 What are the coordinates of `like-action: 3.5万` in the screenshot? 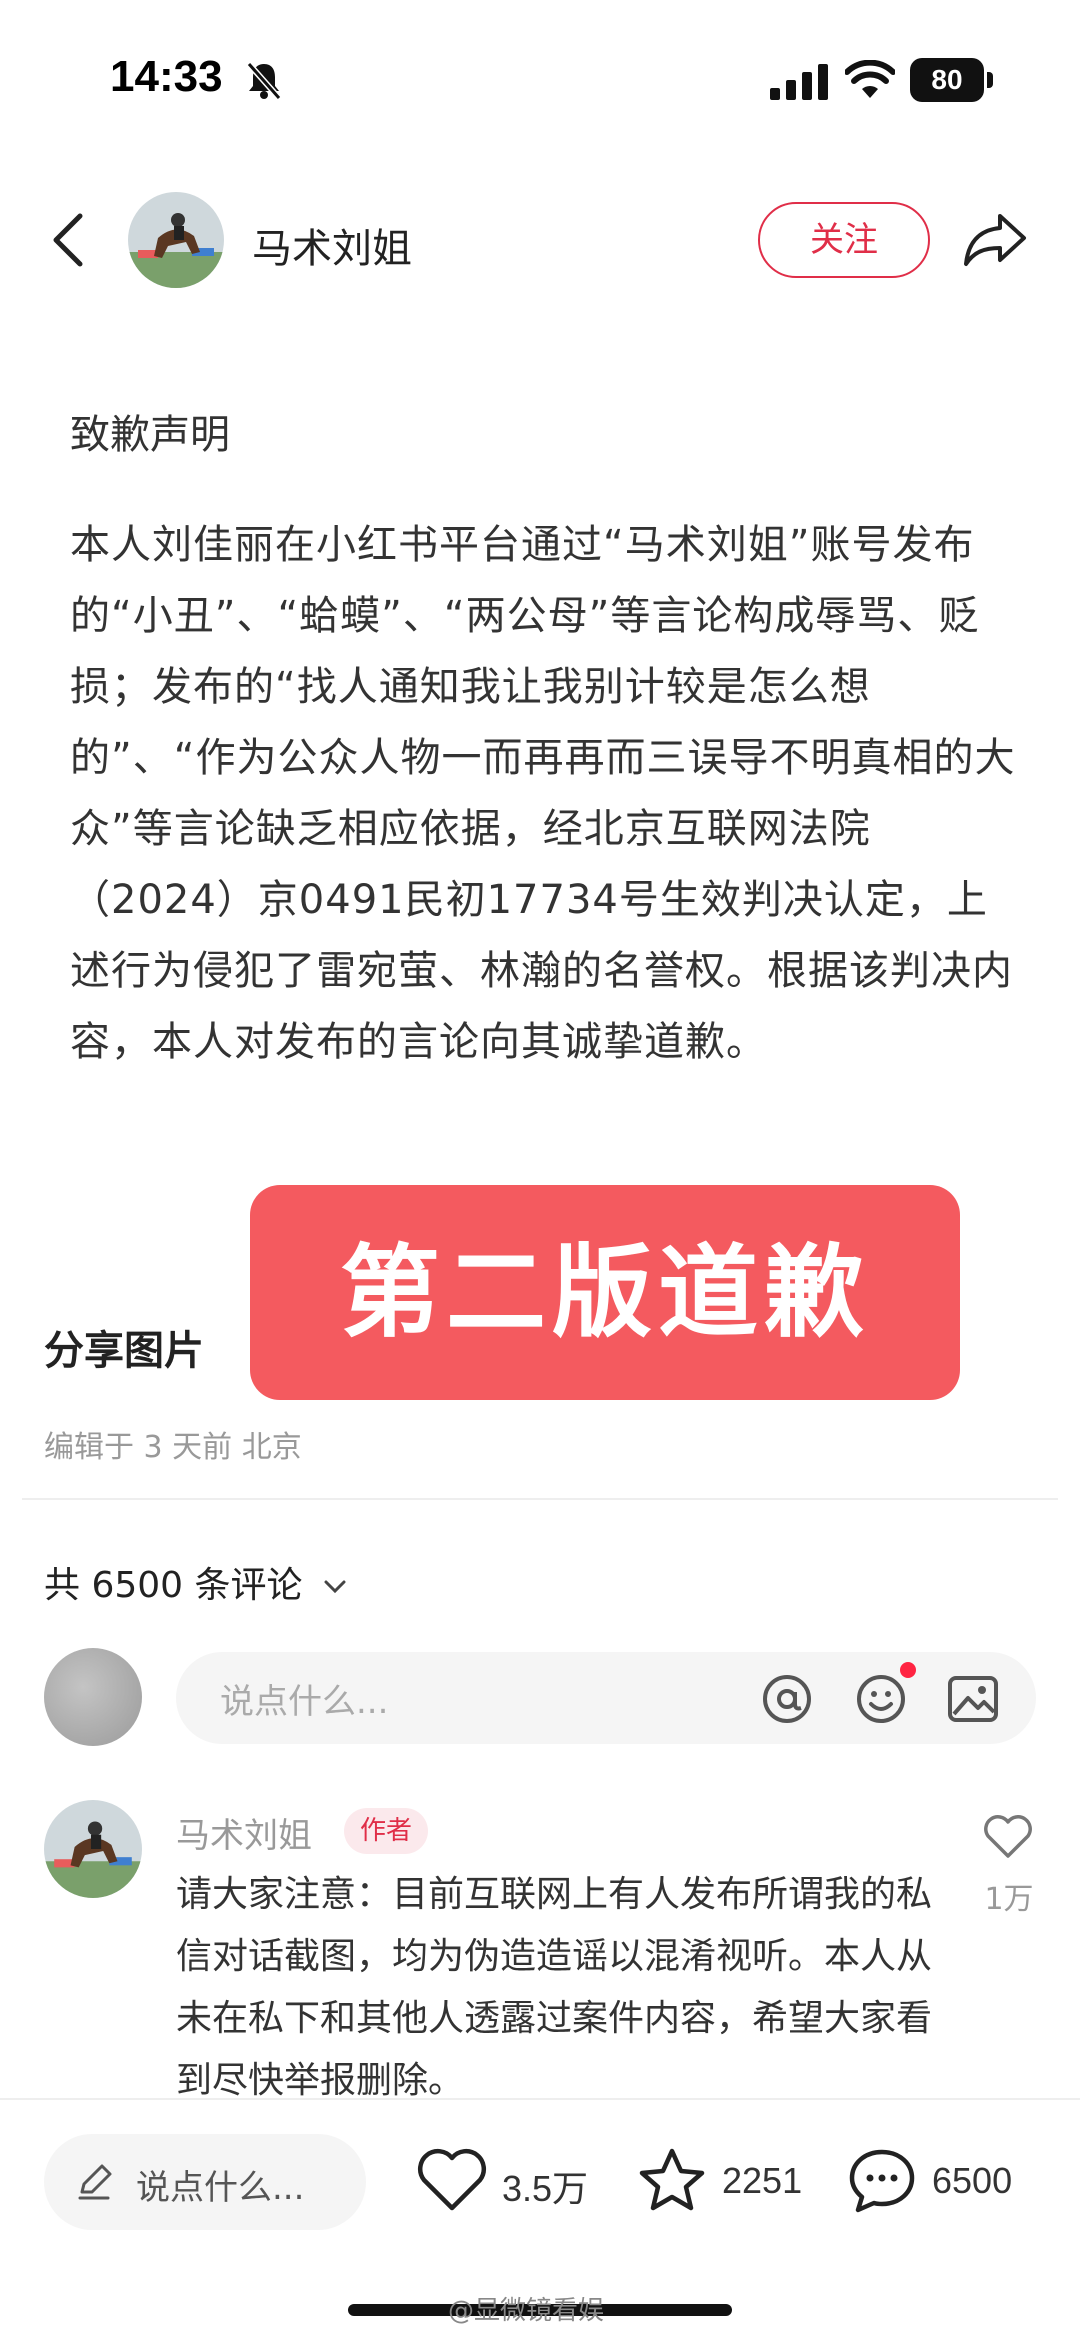 It's located at (511, 2182).